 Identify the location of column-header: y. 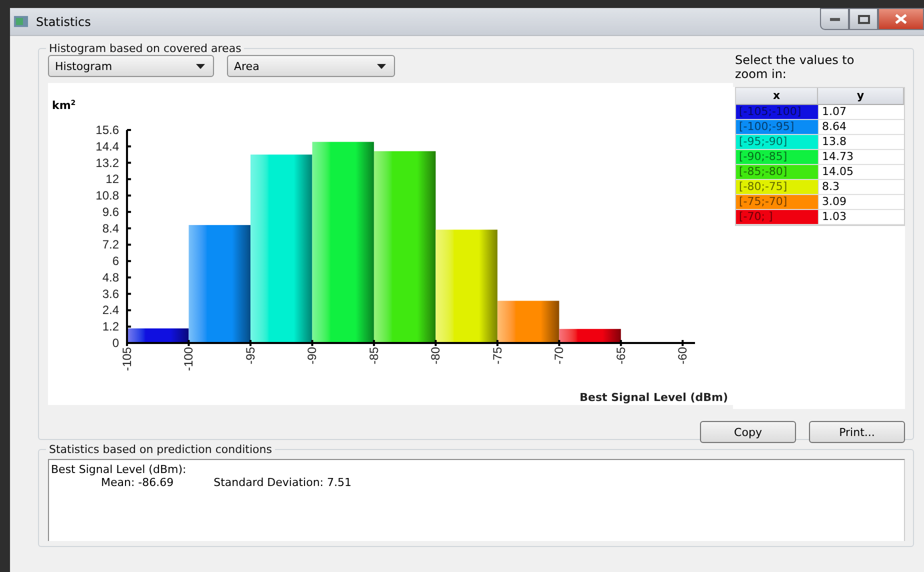
(861, 96).